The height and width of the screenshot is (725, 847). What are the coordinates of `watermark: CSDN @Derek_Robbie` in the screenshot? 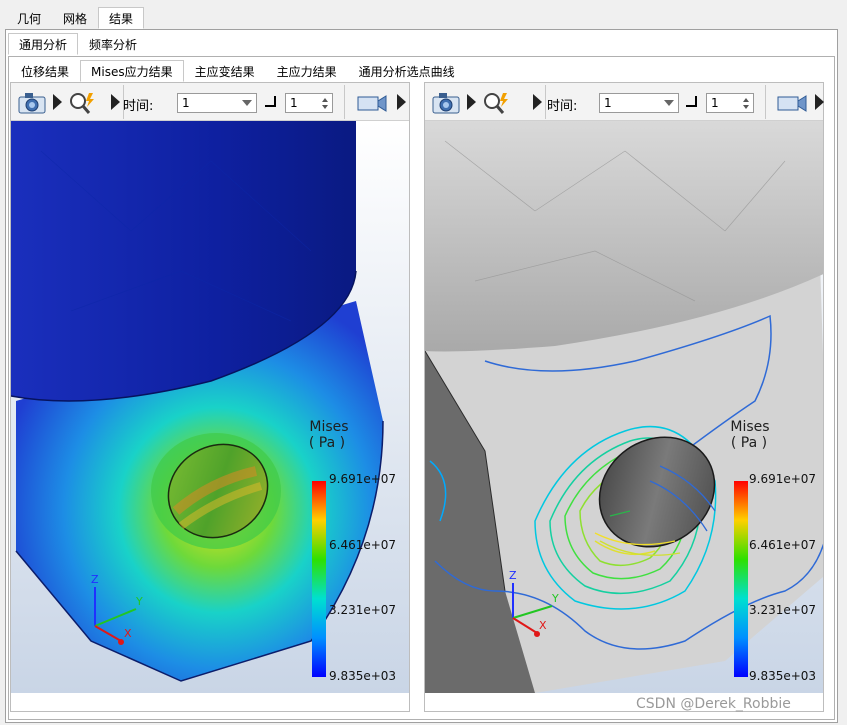 It's located at (713, 704).